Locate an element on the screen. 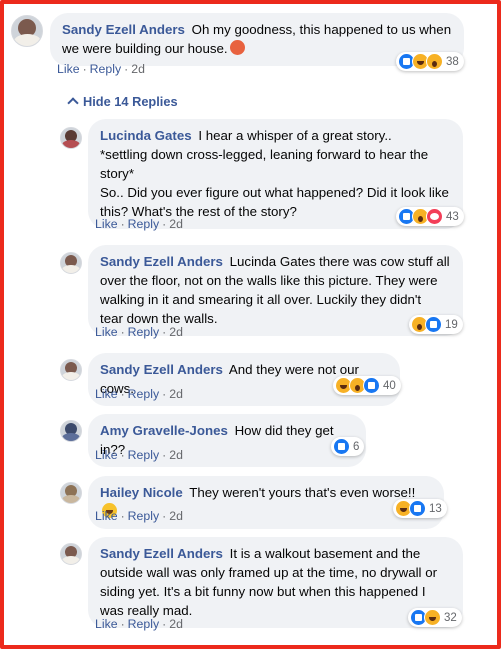 This screenshot has width=501, height=649. reaction-count: 38 is located at coordinates (452, 61).